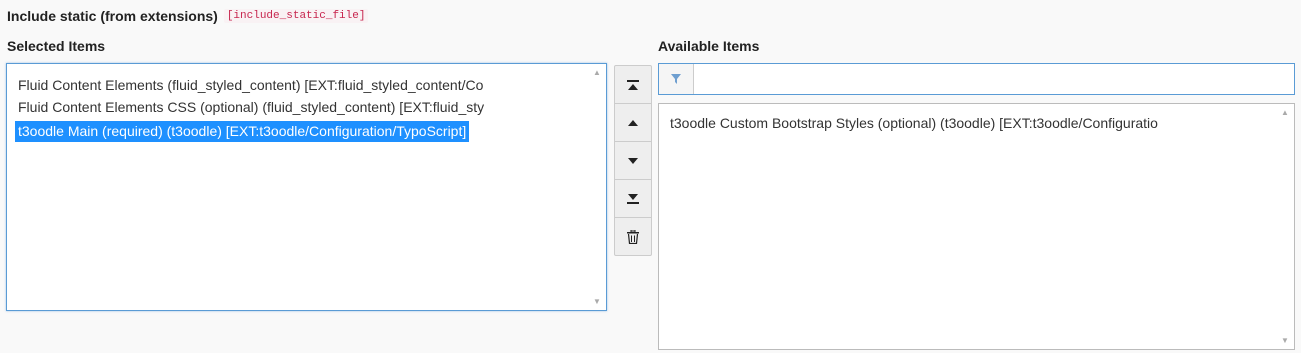 Image resolution: width=1301 pixels, height=353 pixels. What do you see at coordinates (709, 46) in the screenshot?
I see `available-items-label: Available Items` at bounding box center [709, 46].